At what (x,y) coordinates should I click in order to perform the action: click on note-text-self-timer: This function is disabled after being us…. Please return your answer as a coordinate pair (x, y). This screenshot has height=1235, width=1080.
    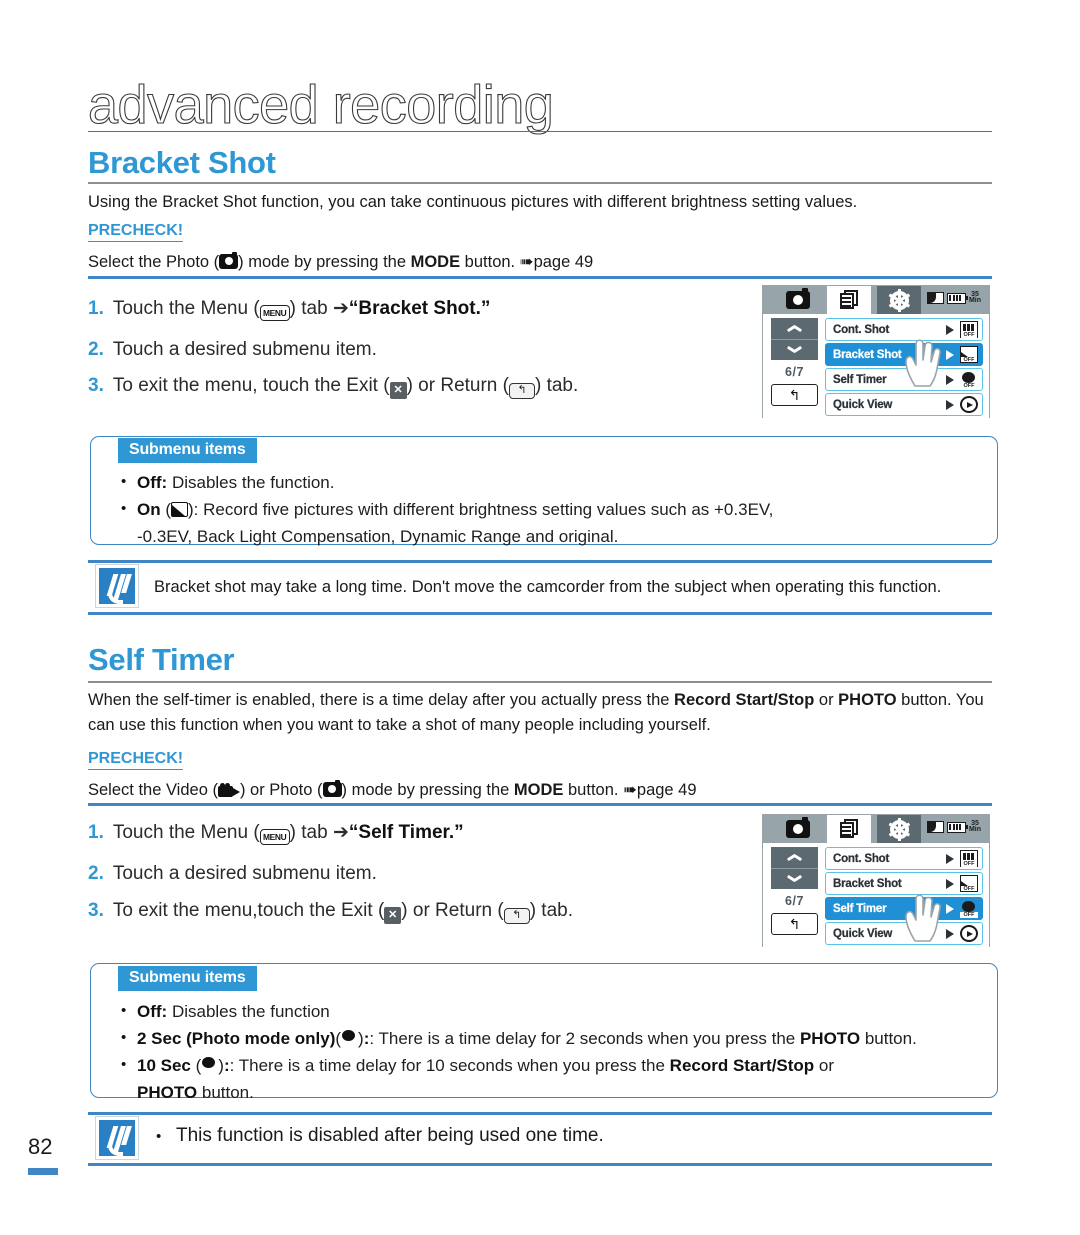
    Looking at the image, I should click on (390, 1135).